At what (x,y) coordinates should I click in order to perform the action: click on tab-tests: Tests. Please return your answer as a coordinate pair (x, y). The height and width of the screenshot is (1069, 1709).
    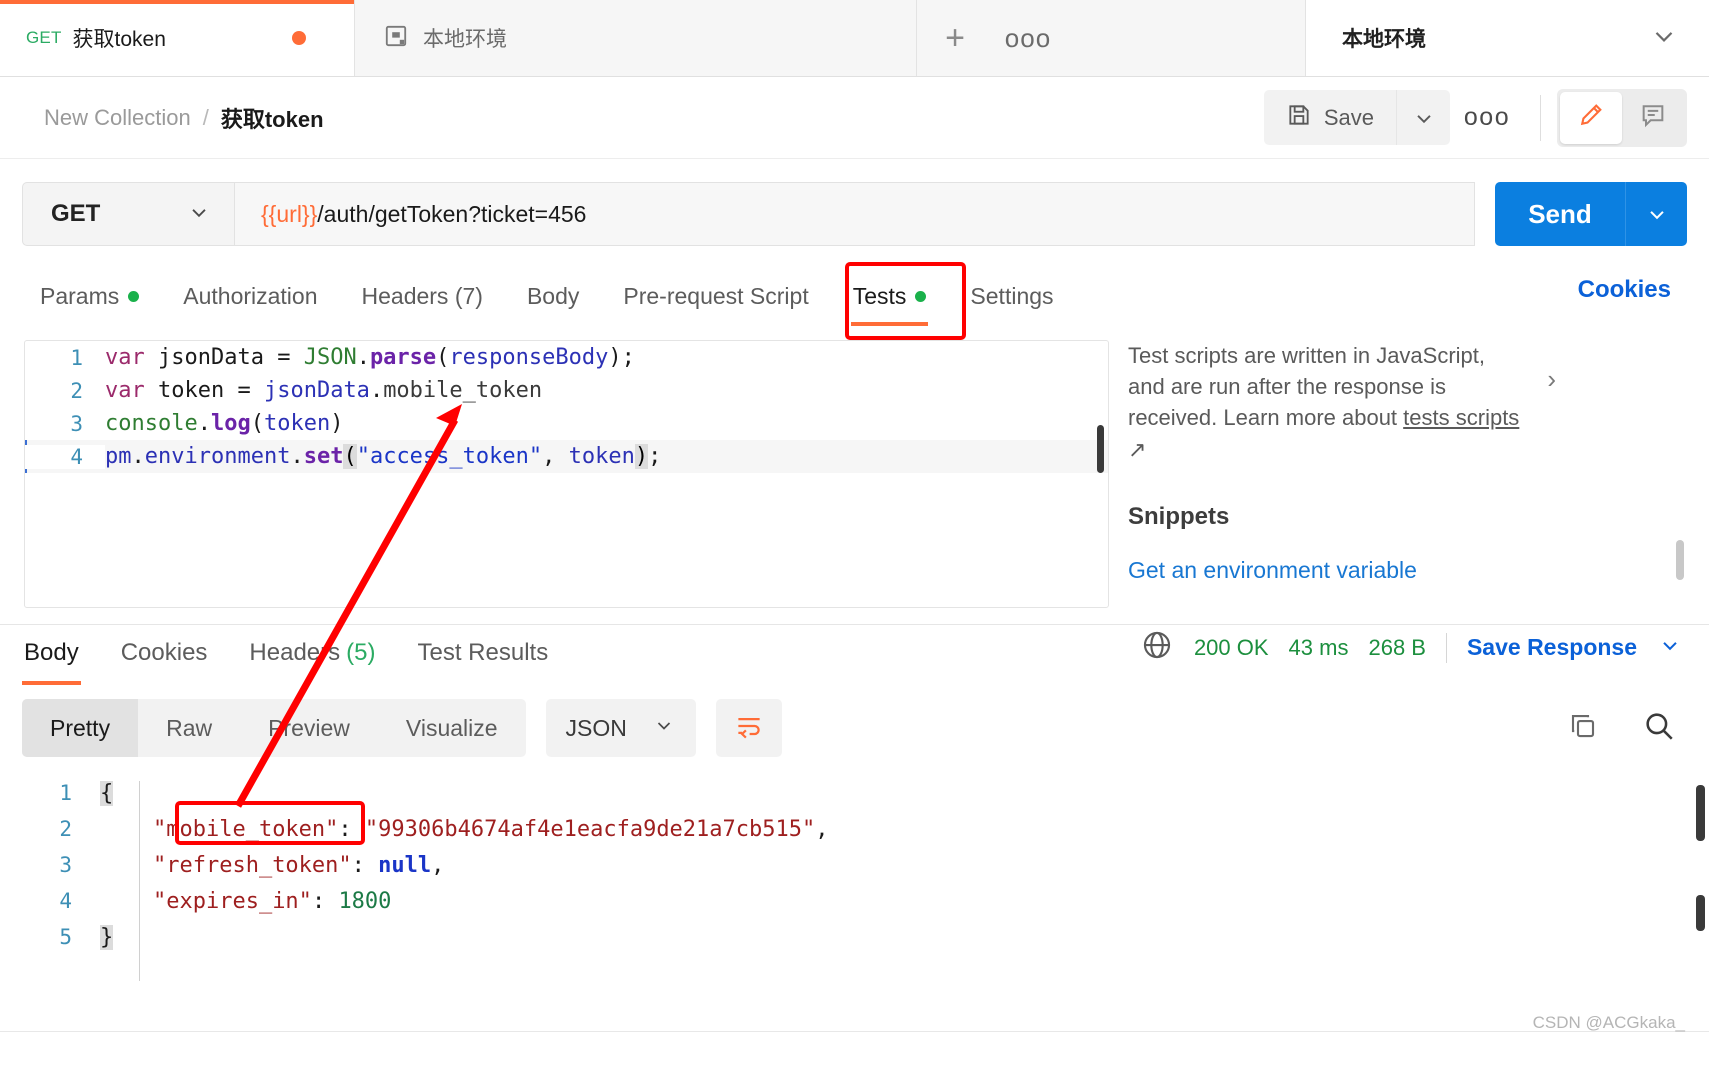
    Looking at the image, I should click on (889, 298).